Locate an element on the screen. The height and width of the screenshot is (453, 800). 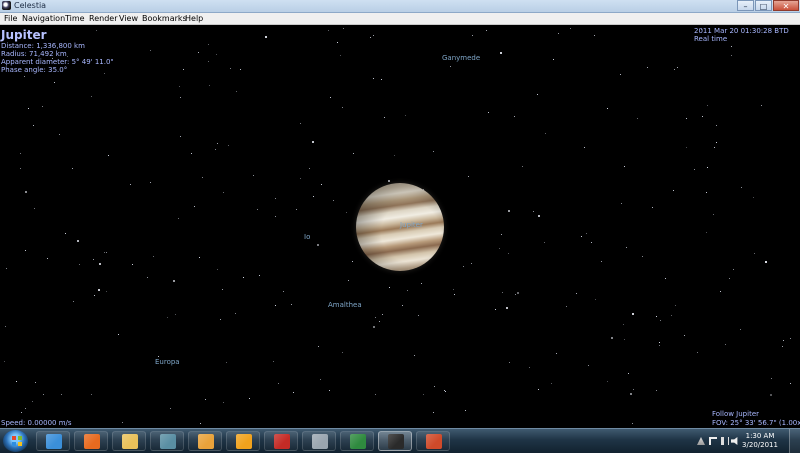
label-amalthea: Amalthea is located at coordinates (345, 305).